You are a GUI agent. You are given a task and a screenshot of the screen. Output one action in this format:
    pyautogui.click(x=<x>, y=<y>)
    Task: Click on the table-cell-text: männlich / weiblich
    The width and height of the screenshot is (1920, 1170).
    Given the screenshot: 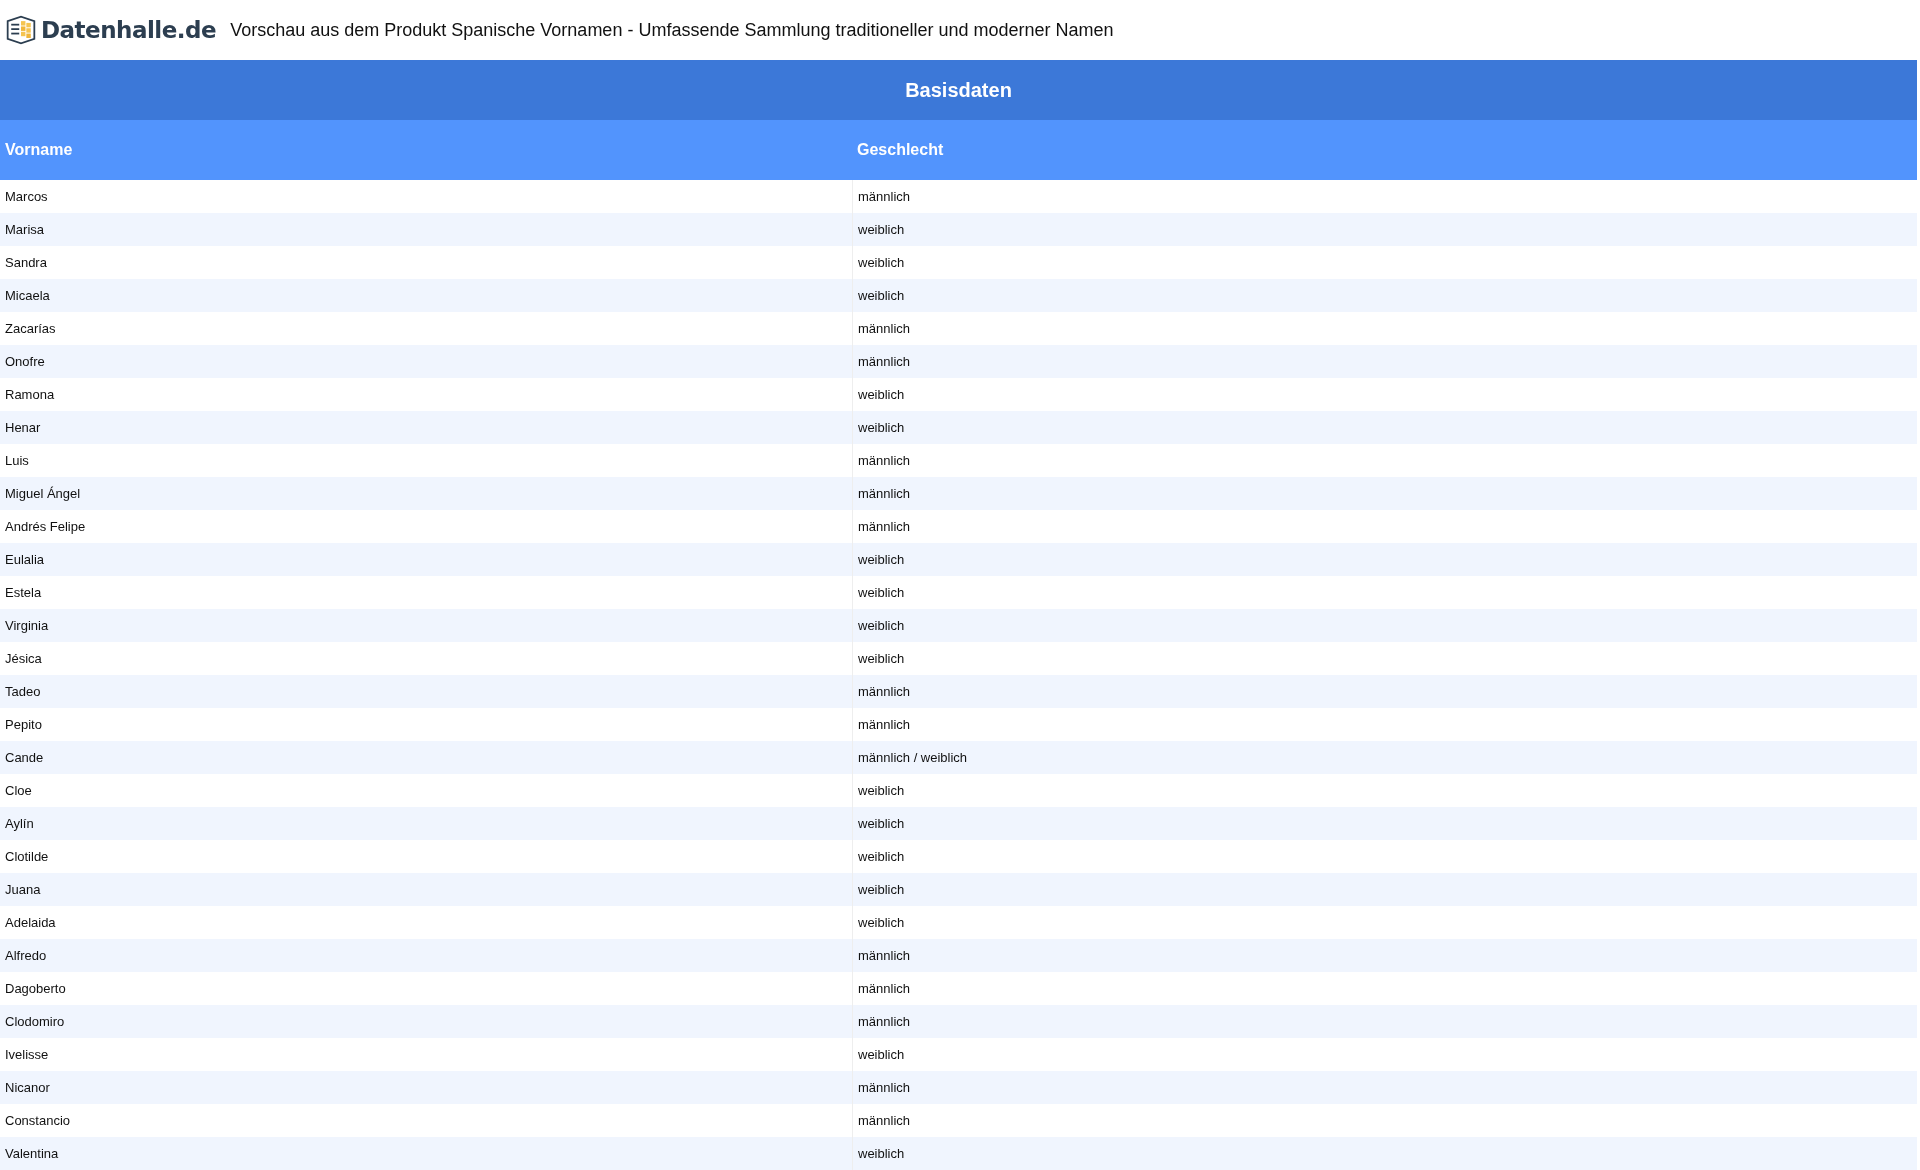 What is the action you would take?
    pyautogui.click(x=913, y=758)
    